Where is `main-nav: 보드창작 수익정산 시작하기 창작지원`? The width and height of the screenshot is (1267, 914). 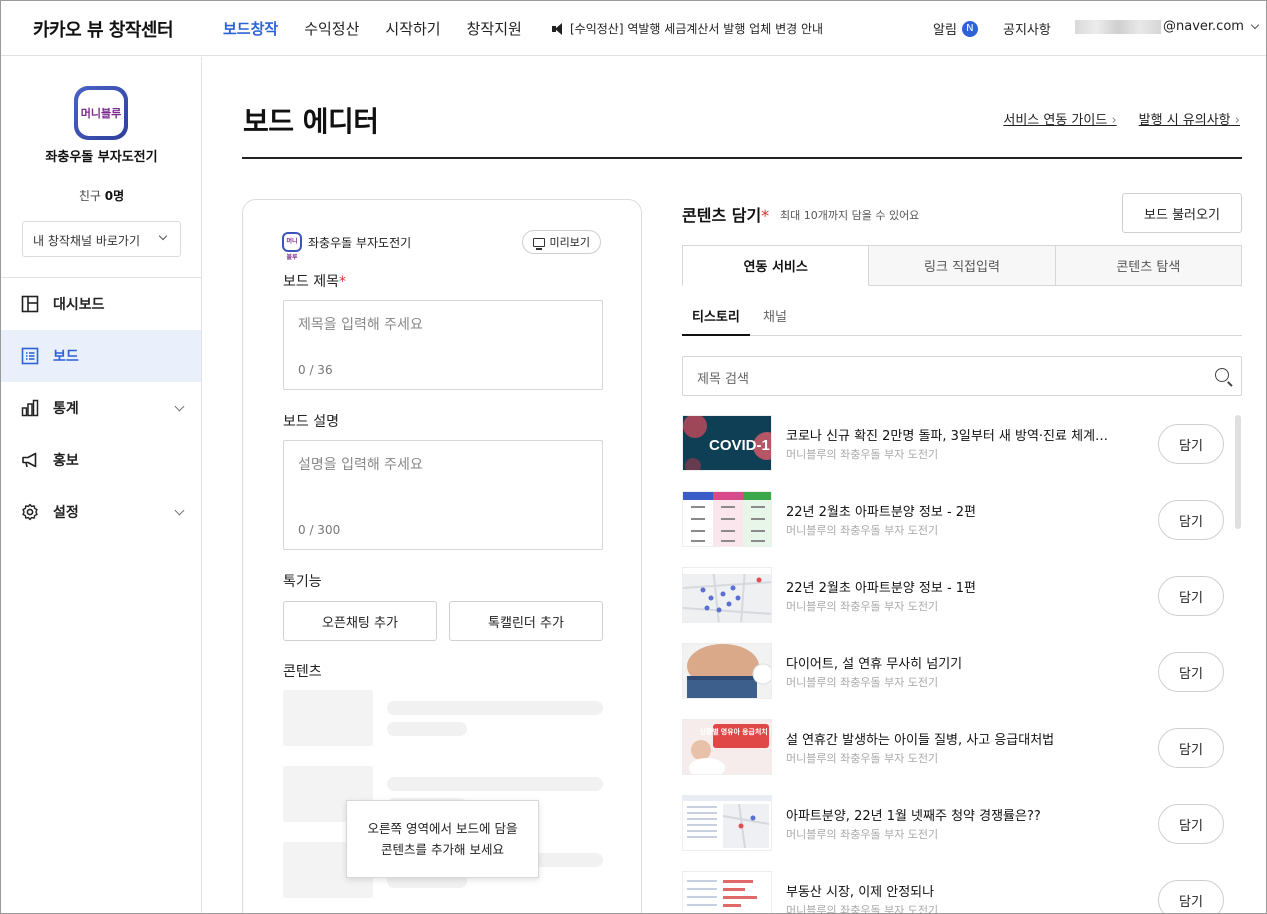 main-nav: 보드창작 수익정산 시작하기 창작지원 is located at coordinates (372, 28).